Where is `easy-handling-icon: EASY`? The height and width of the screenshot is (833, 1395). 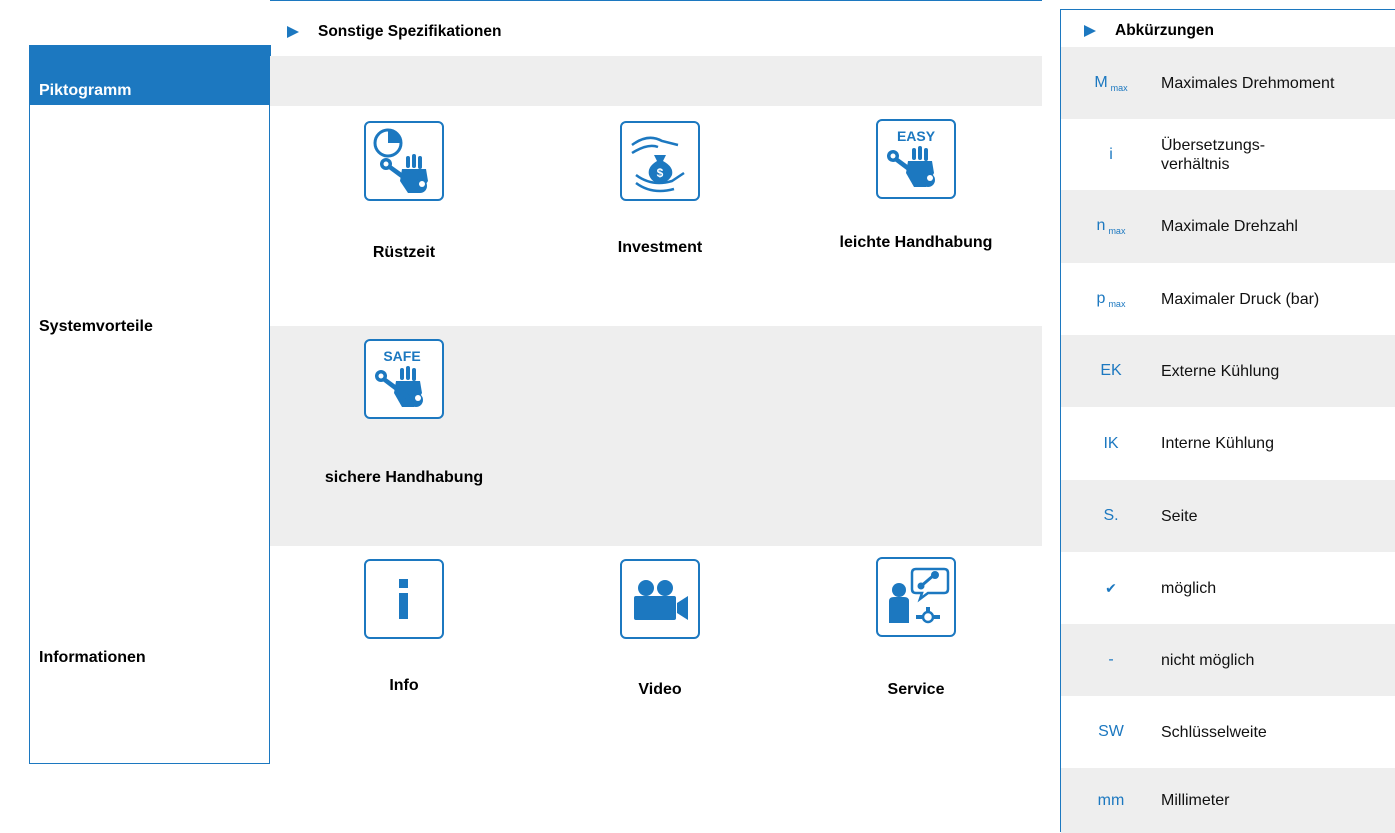 easy-handling-icon: EASY is located at coordinates (916, 159).